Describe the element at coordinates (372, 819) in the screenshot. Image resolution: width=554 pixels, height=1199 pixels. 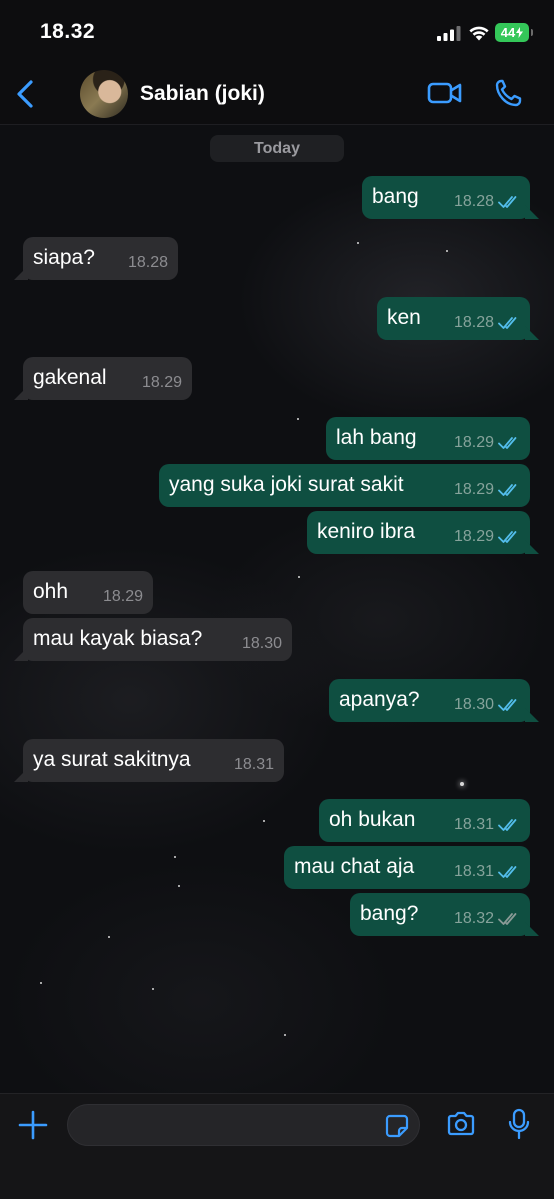
I see `message-text: oh bukan` at that location.